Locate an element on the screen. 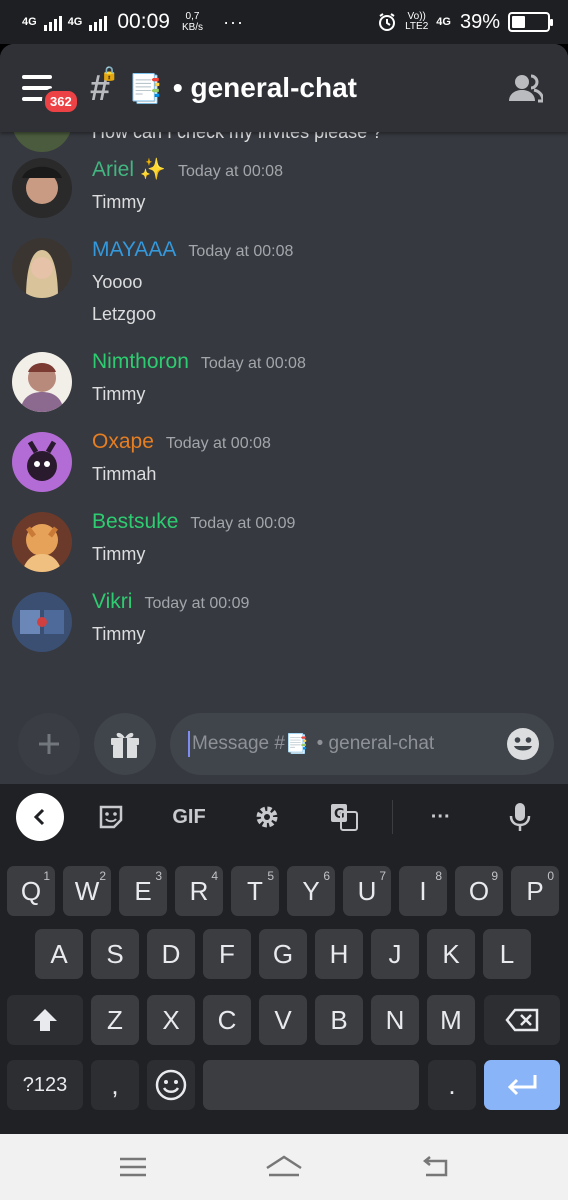 The height and width of the screenshot is (1200, 568). space-key is located at coordinates (311, 1085).